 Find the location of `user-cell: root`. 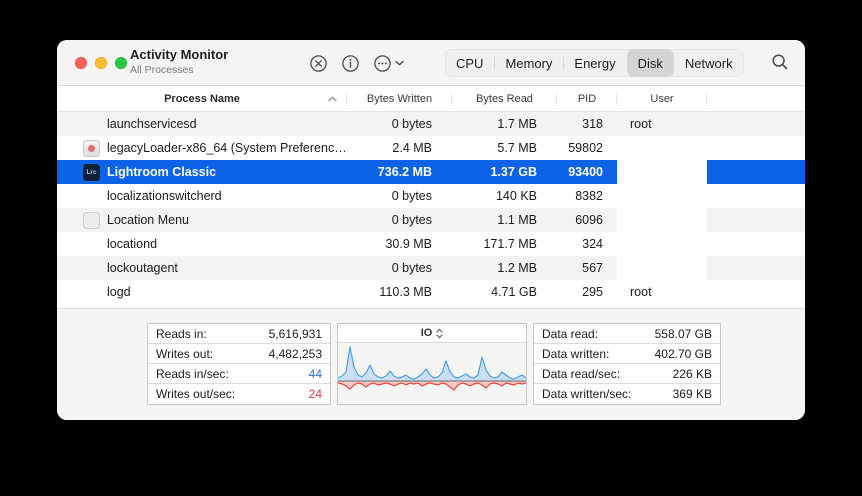

user-cell: root is located at coordinates (641, 292).